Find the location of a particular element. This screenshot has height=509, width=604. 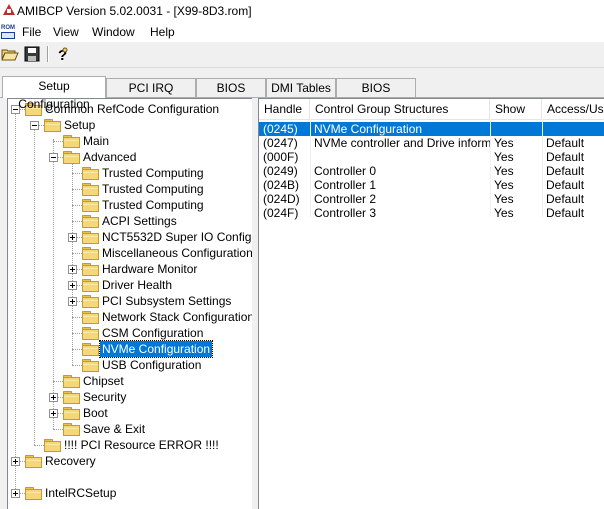

tree-node: ACPI Settings is located at coordinates (130, 221).